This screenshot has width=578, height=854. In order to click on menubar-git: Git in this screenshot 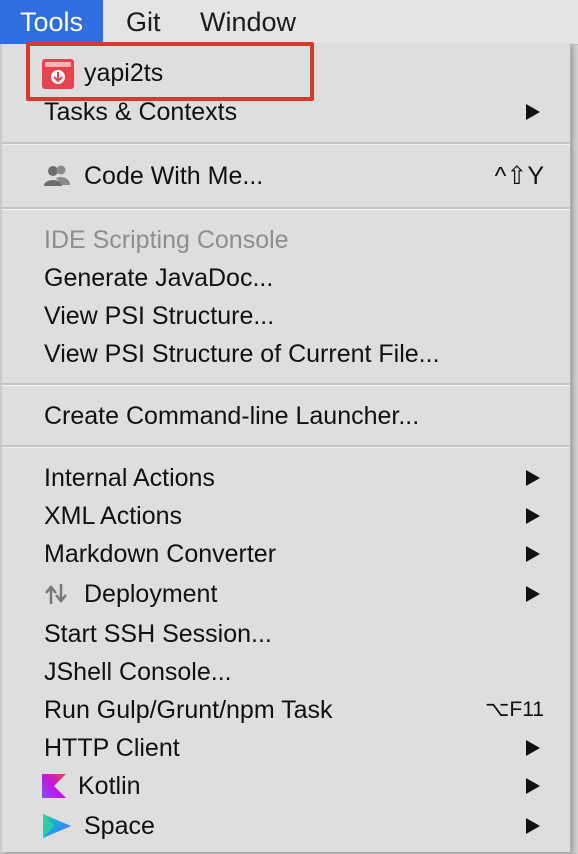, I will do `click(143, 22)`.